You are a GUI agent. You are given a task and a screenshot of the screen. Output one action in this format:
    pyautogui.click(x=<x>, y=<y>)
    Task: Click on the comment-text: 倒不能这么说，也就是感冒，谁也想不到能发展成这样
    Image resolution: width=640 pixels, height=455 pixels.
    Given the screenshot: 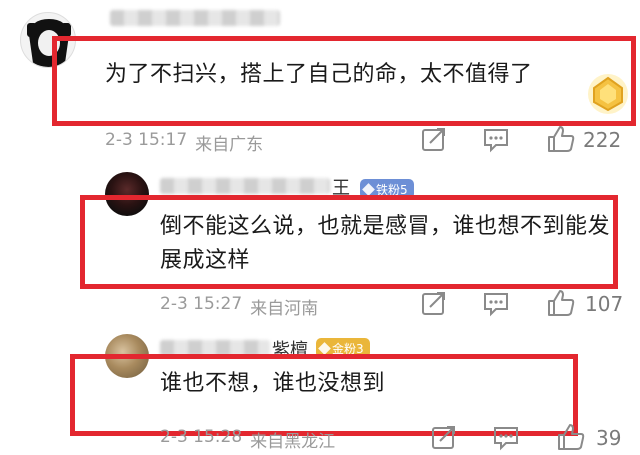 What is the action you would take?
    pyautogui.click(x=385, y=243)
    